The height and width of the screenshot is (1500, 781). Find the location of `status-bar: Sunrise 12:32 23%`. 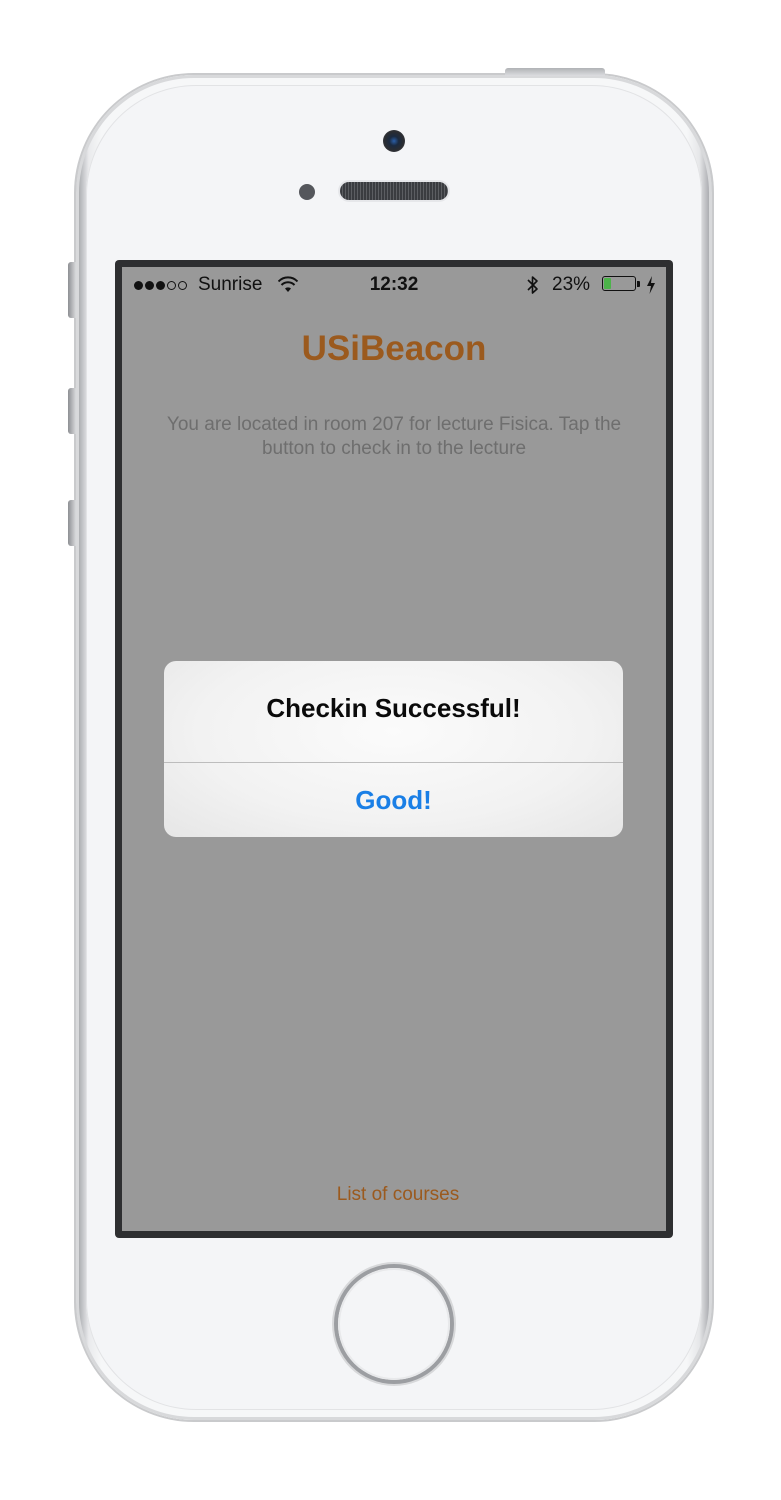

status-bar: Sunrise 12:32 23% is located at coordinates (394, 285).